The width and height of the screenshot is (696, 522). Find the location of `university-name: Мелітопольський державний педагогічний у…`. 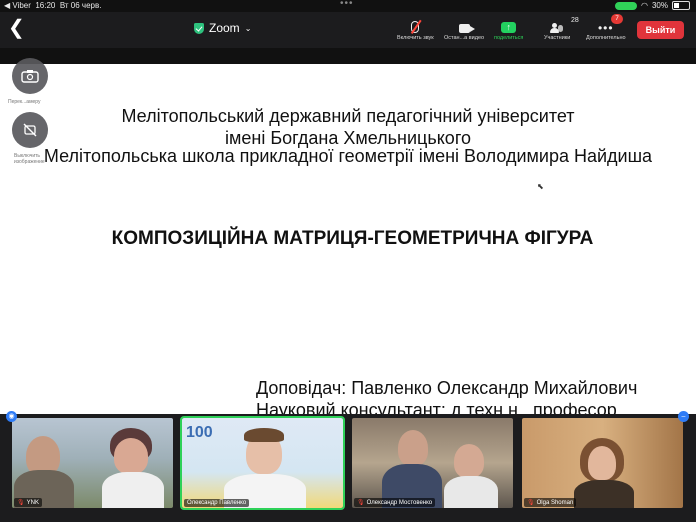

university-name: Мелітопольський державний педагогічний у… is located at coordinates (348, 116).